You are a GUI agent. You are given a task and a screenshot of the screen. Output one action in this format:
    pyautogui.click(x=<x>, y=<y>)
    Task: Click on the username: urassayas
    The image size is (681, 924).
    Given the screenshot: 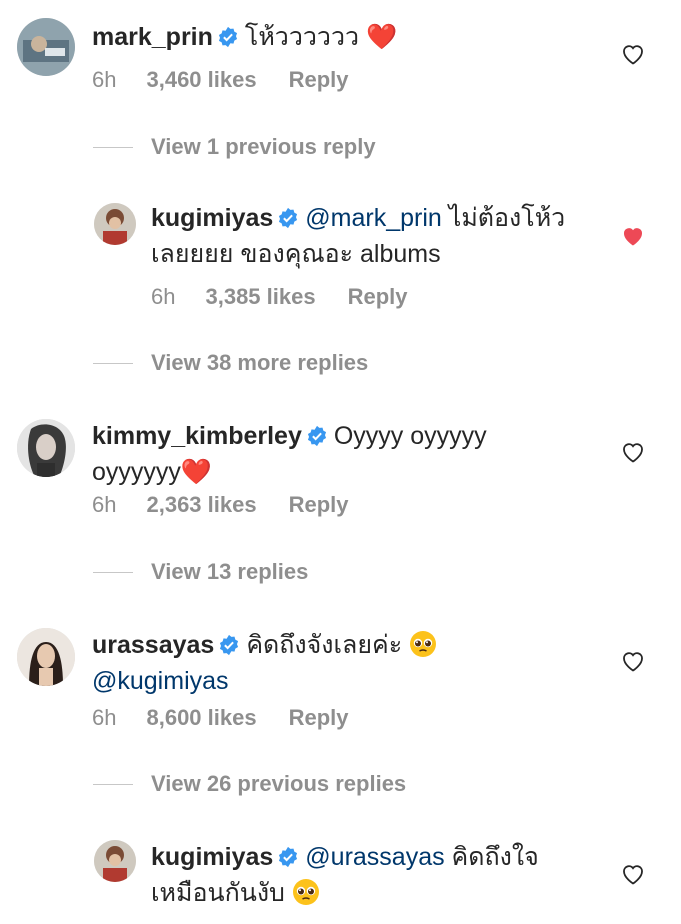 What is the action you would take?
    pyautogui.click(x=153, y=645)
    